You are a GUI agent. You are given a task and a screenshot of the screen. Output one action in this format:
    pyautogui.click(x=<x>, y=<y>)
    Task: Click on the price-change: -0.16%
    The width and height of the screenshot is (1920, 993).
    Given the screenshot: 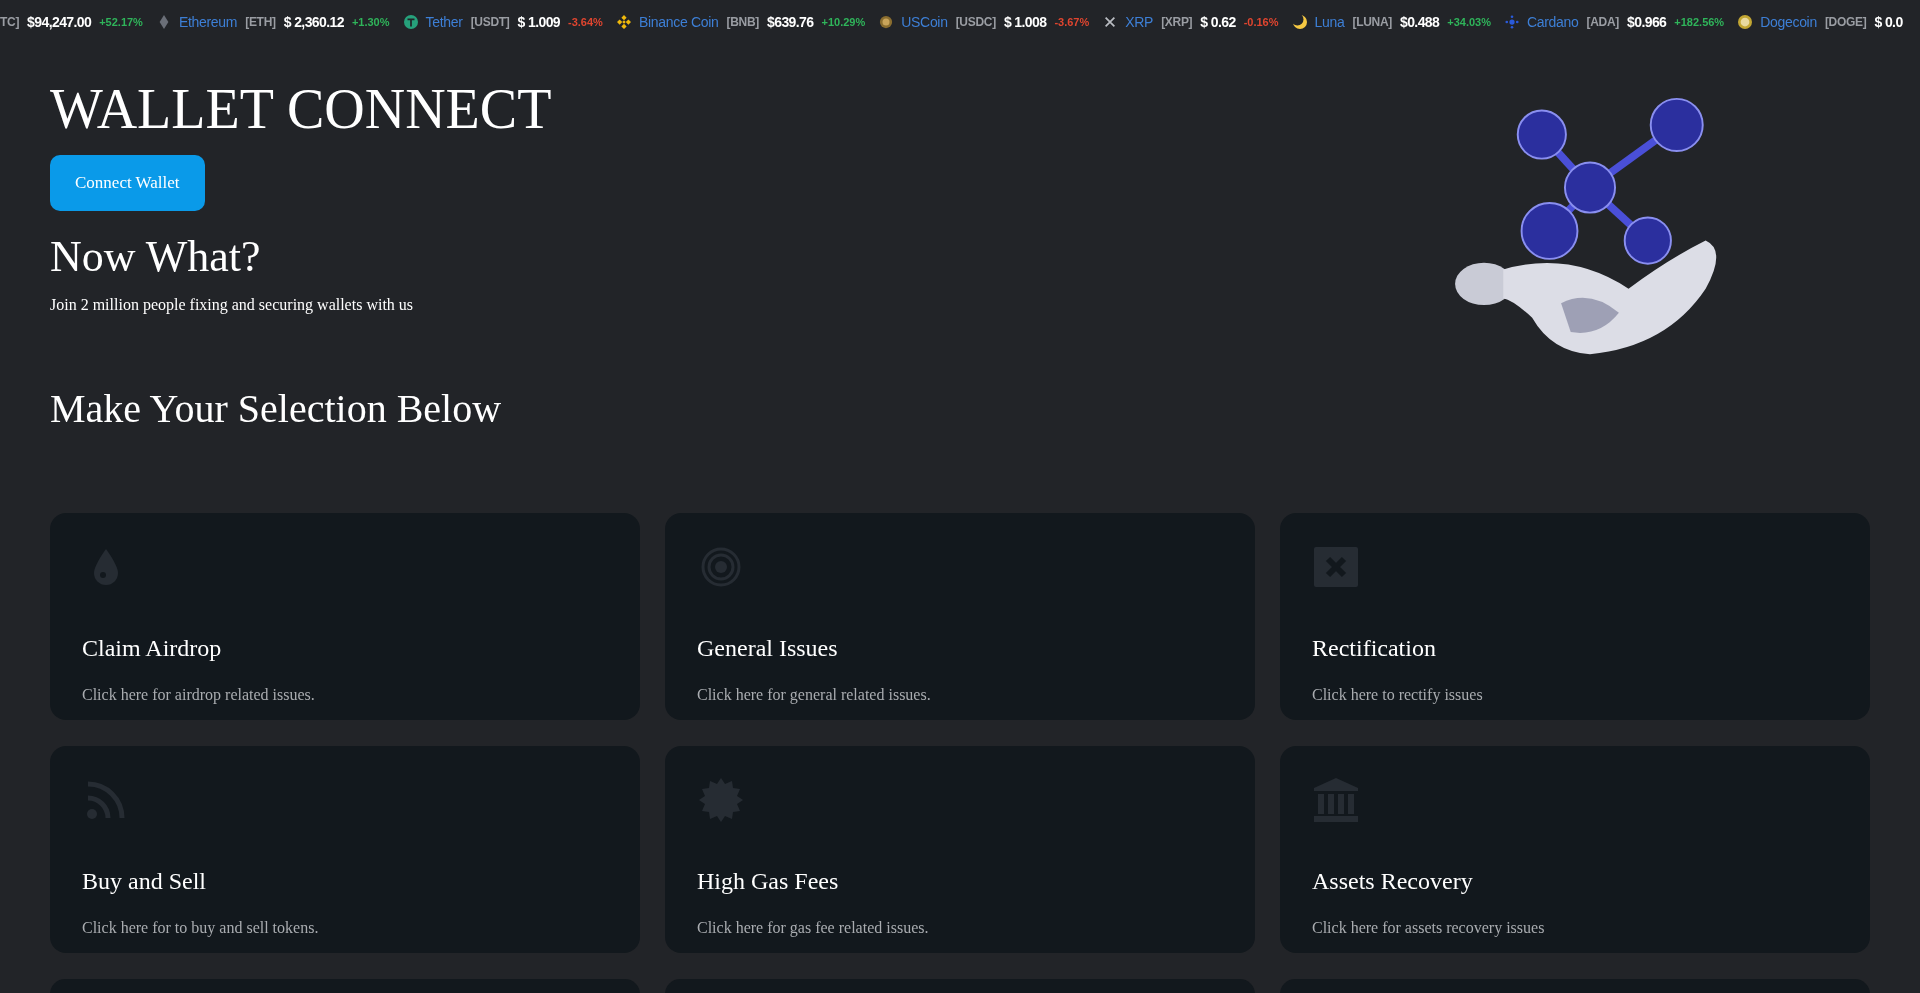 What is the action you would take?
    pyautogui.click(x=1261, y=22)
    